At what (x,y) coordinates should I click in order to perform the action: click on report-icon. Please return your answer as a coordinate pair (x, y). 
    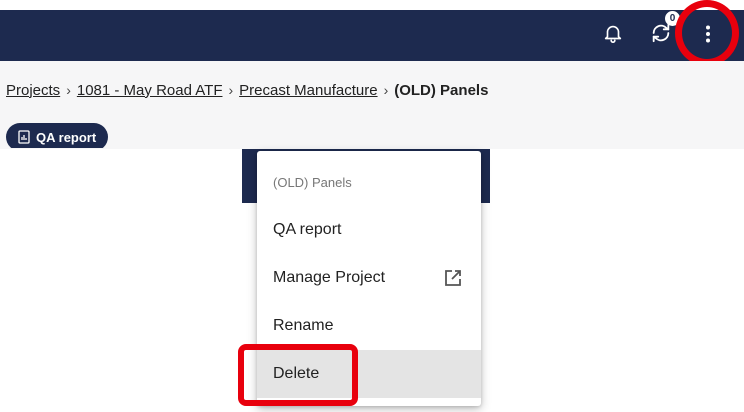
    Looking at the image, I should click on (24, 137).